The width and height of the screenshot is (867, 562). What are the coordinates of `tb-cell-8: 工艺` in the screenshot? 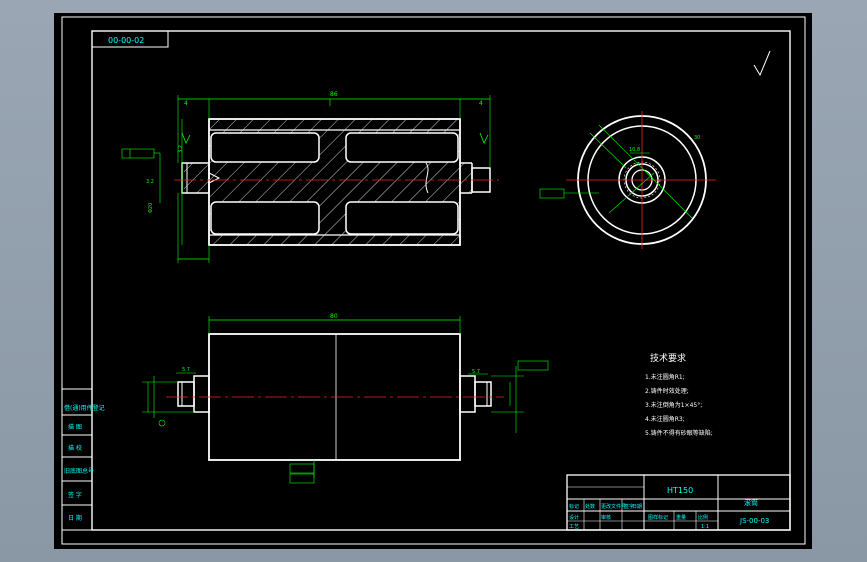 It's located at (574, 527).